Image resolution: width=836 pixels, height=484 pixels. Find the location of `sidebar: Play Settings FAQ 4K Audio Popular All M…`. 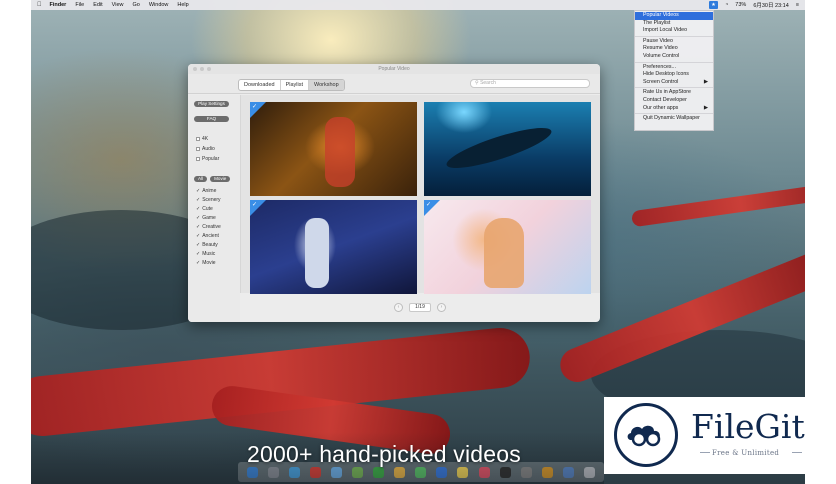

sidebar: Play Settings FAQ 4K Audio Popular All M… is located at coordinates (214, 208).